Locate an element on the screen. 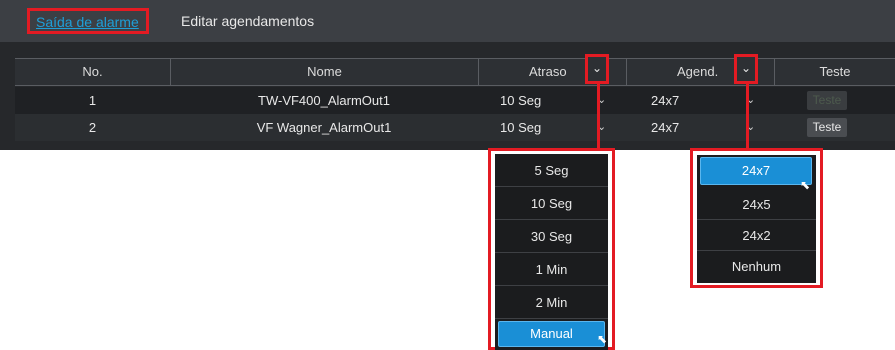  delay-option: 5 Seg is located at coordinates (551, 170).